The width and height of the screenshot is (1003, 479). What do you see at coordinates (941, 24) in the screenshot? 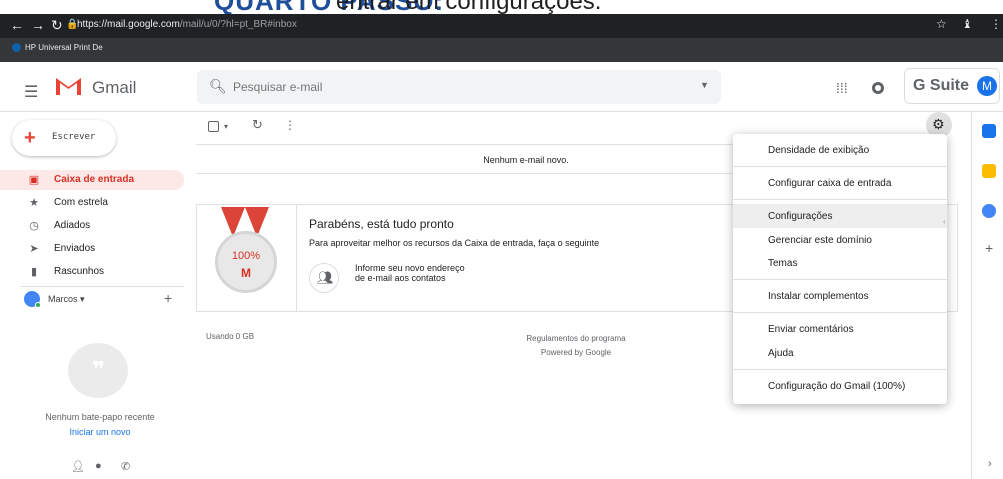
I see `bookmark-star-icon: ☆` at bounding box center [941, 24].